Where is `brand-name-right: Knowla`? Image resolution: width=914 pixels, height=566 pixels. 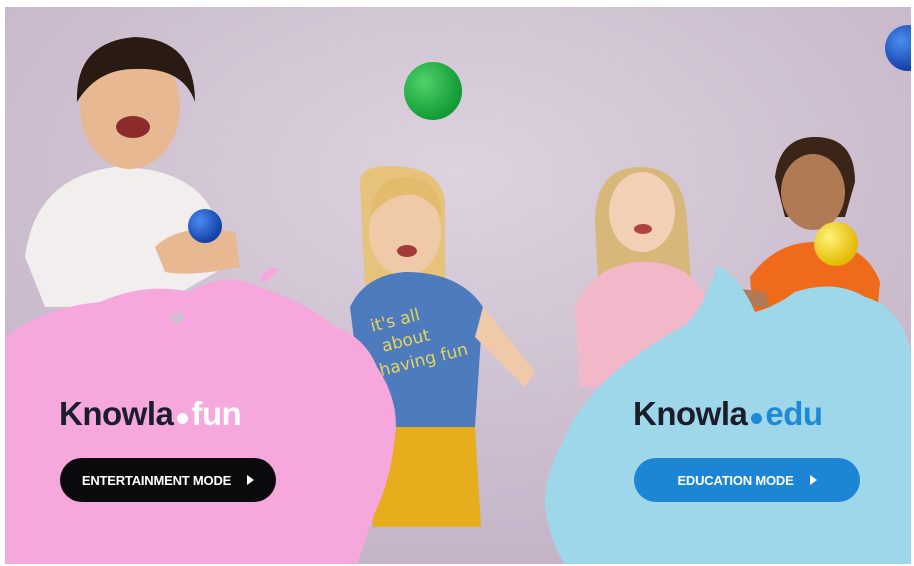 brand-name-right: Knowla is located at coordinates (690, 413).